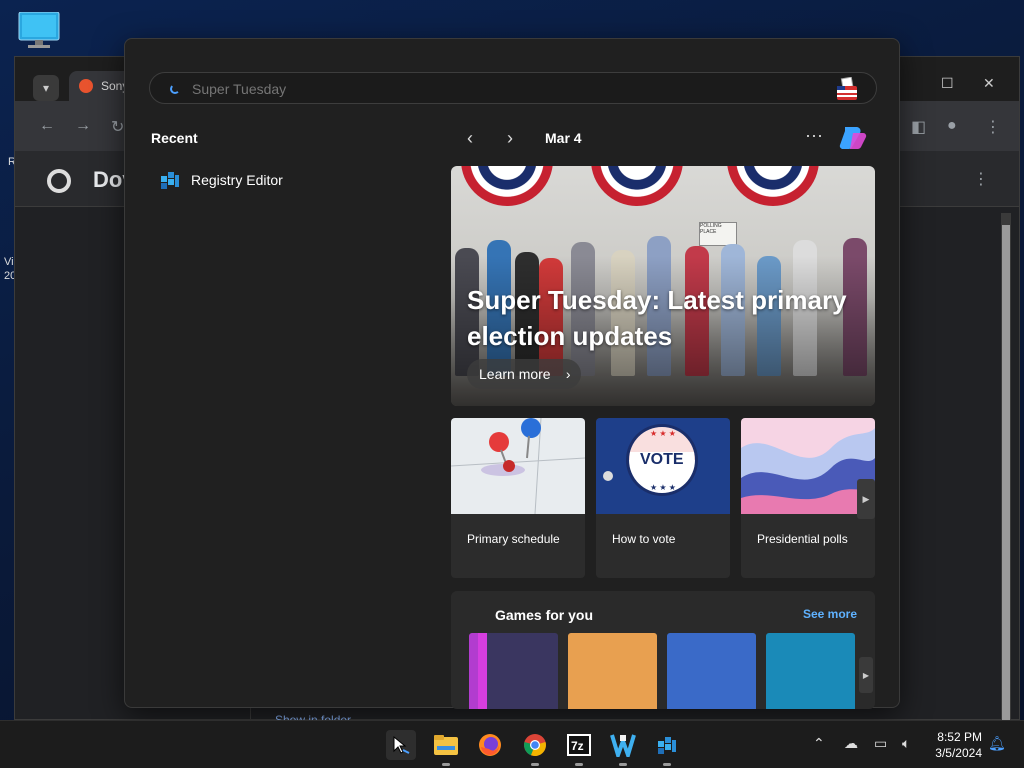 Image resolution: width=1024 pixels, height=768 pixels. I want to click on recent-item-label: Registry Editor, so click(237, 180).